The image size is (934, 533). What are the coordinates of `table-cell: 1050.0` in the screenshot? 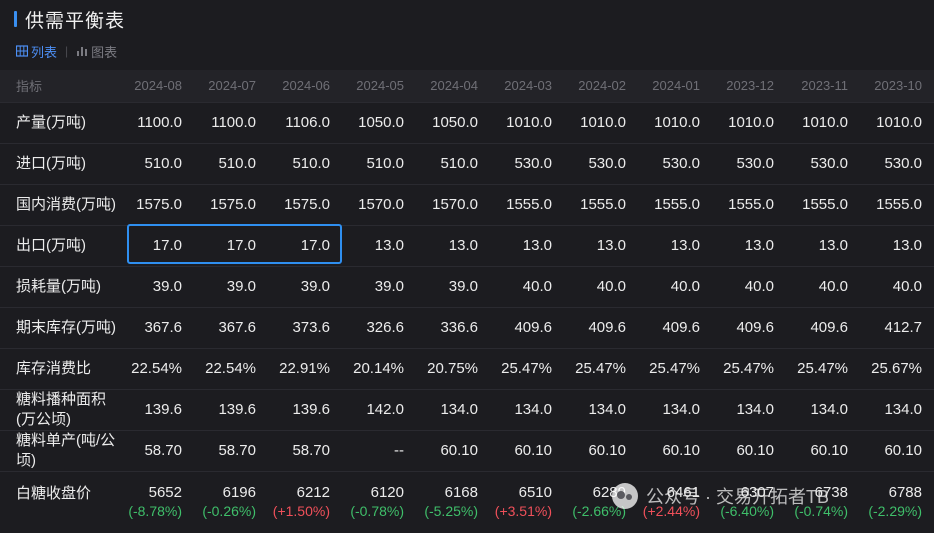 It's located at (379, 122).